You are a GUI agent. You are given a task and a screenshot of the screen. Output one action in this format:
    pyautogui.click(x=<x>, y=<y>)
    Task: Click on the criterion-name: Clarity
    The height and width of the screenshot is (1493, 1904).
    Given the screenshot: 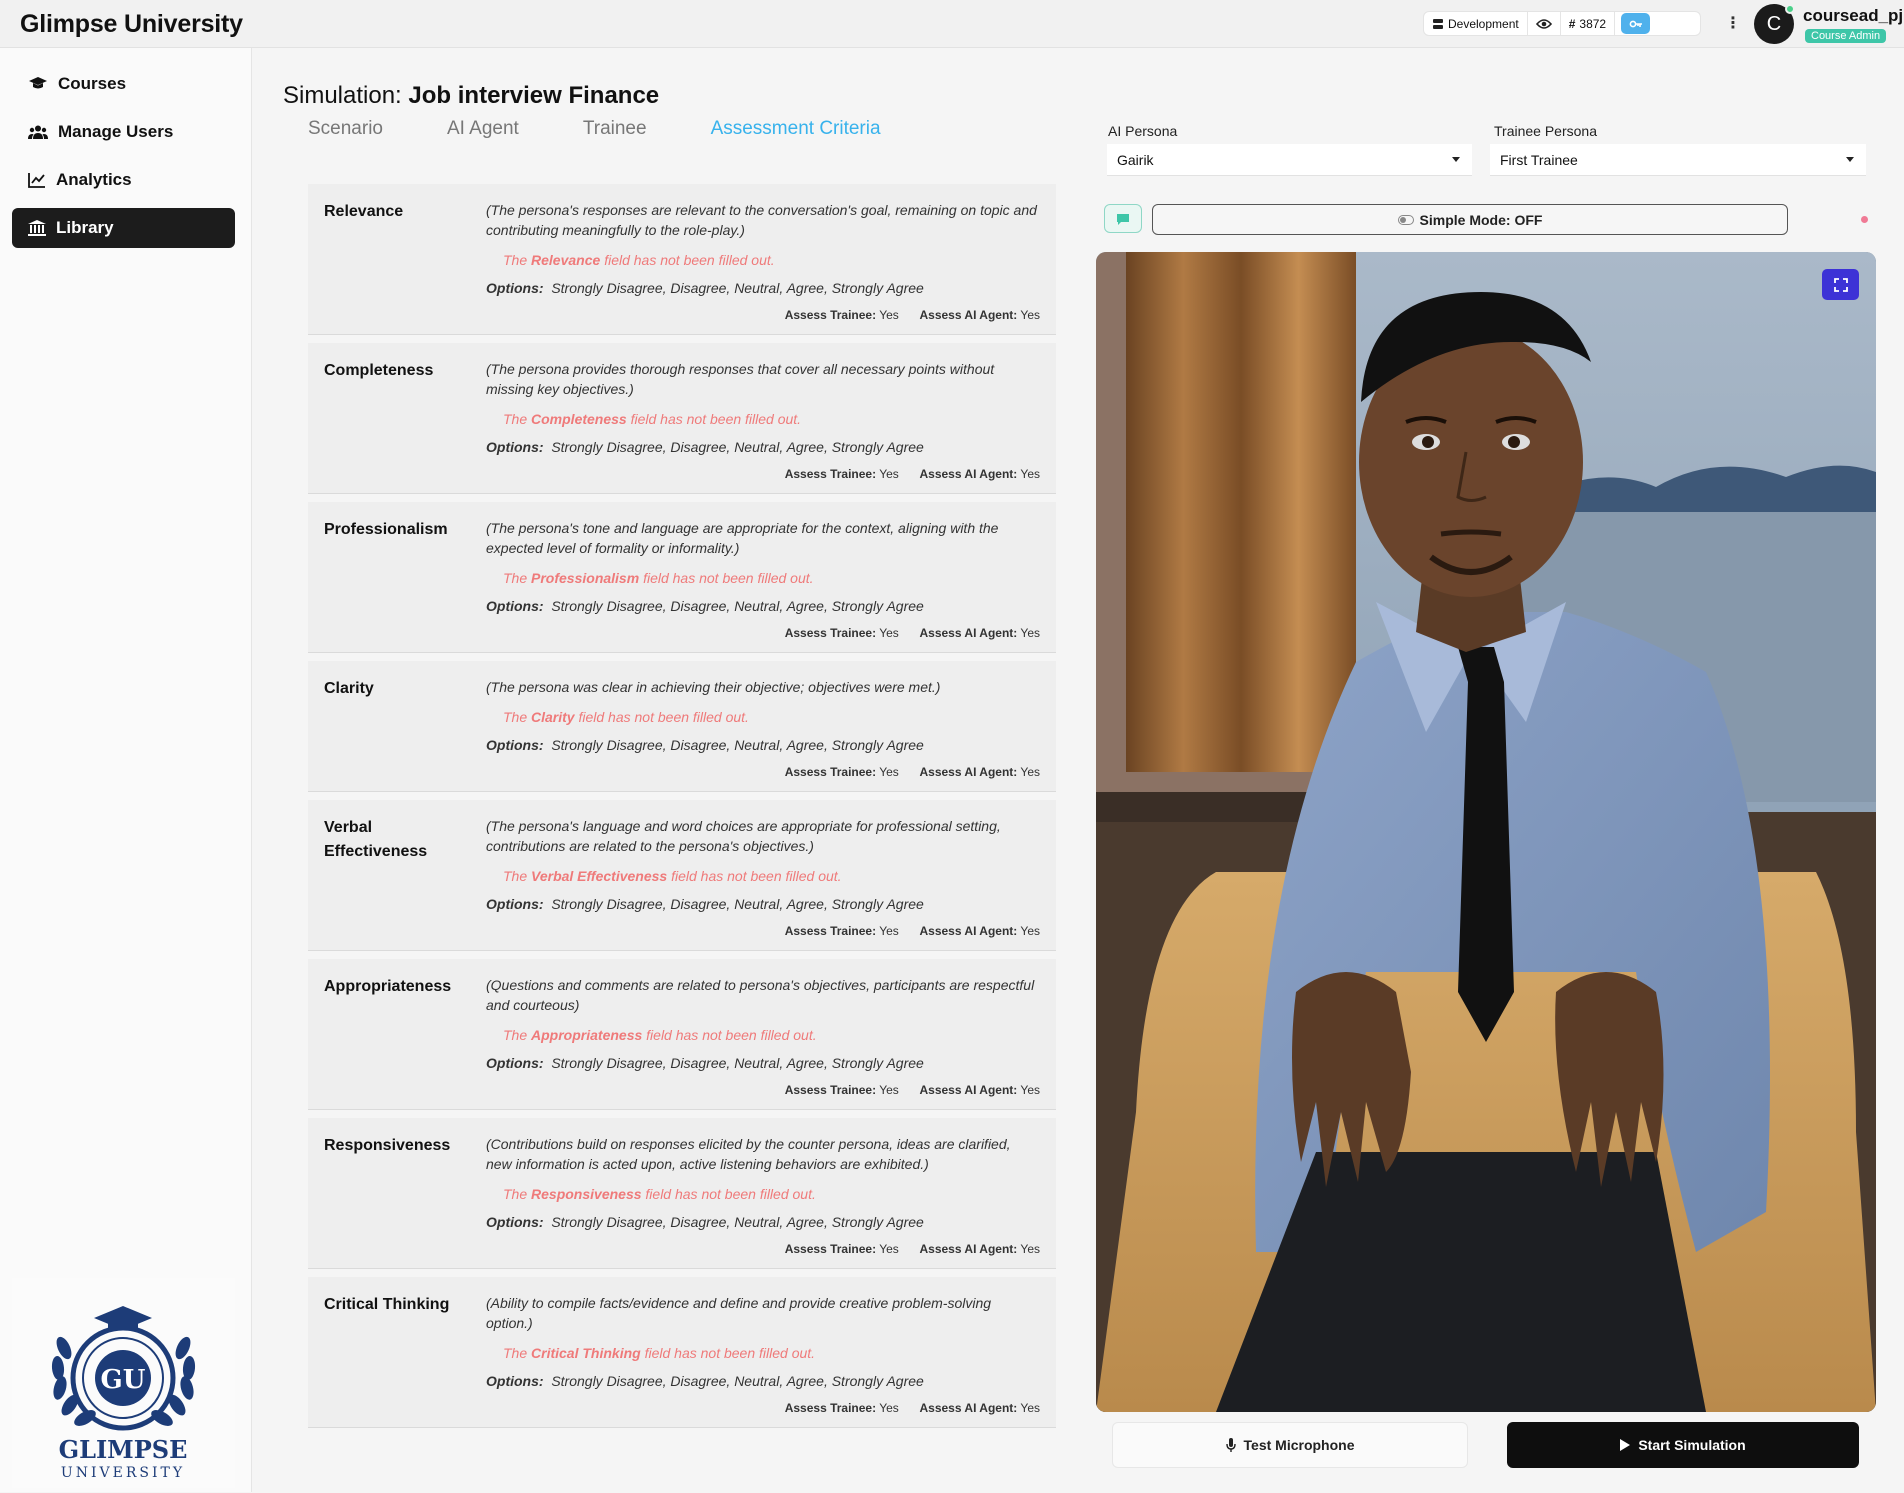 What is the action you would take?
    pyautogui.click(x=349, y=688)
    